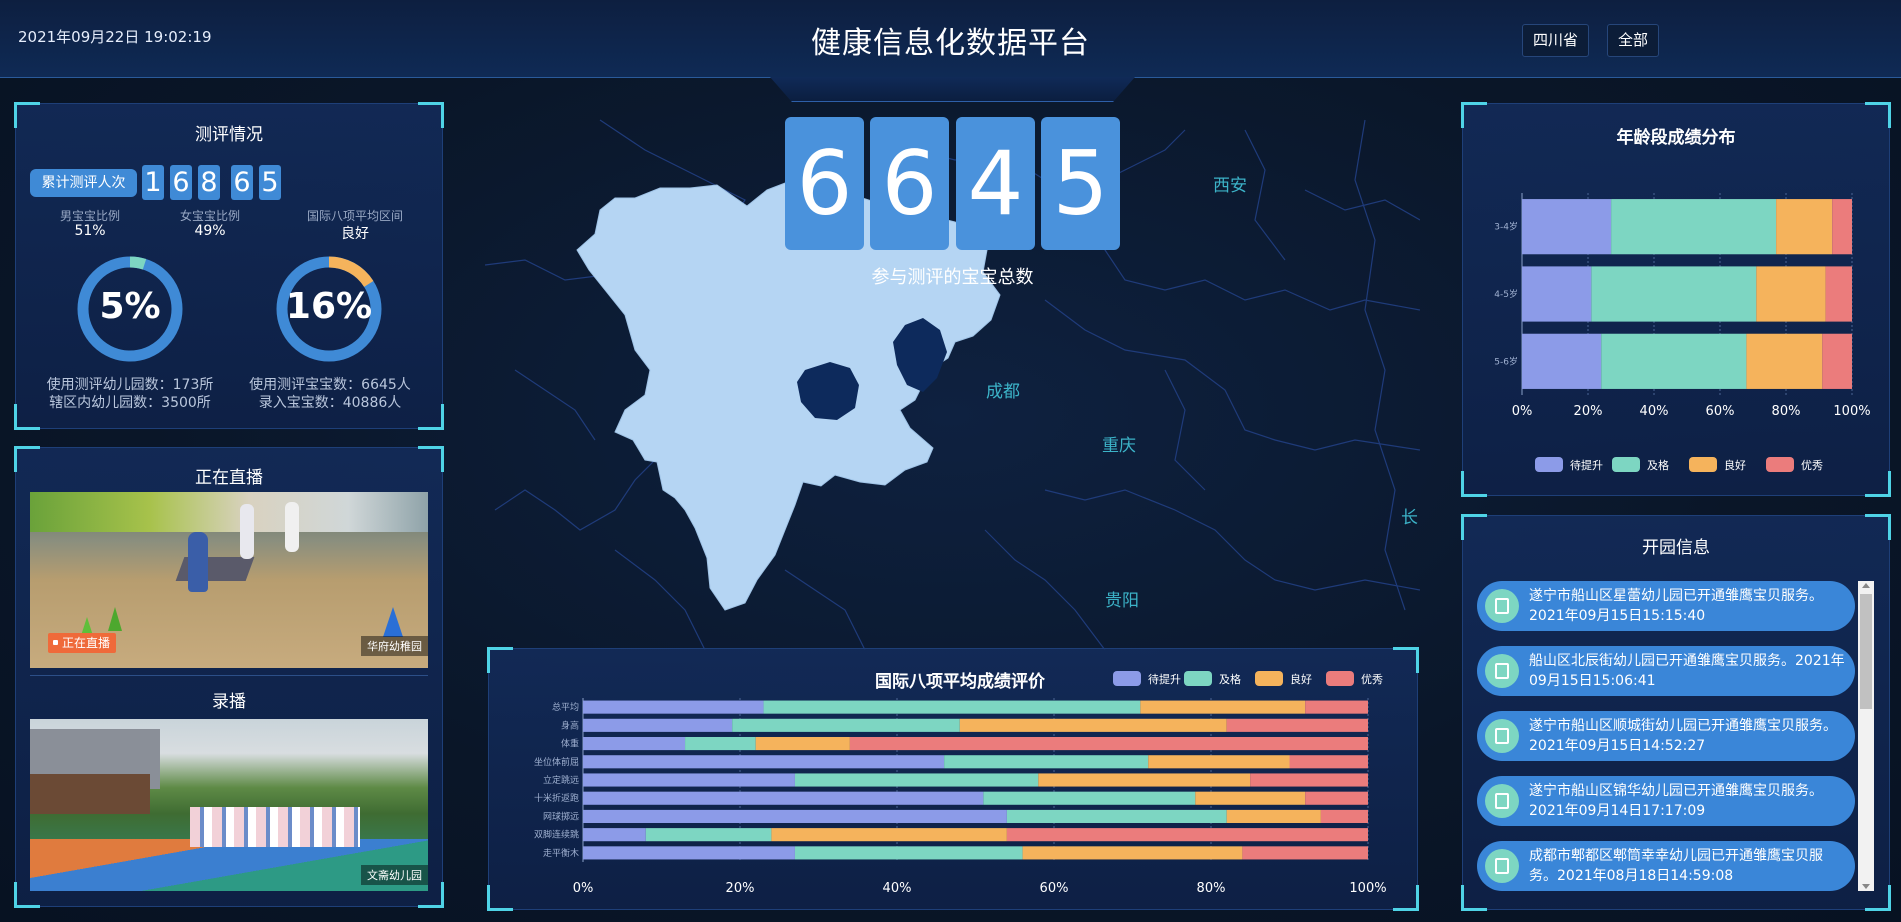  I want to click on news-item: 船山区北辰街幼儿园已开通雏鹰宝贝服务。2021年09月15日15:06:41, so click(1666, 671).